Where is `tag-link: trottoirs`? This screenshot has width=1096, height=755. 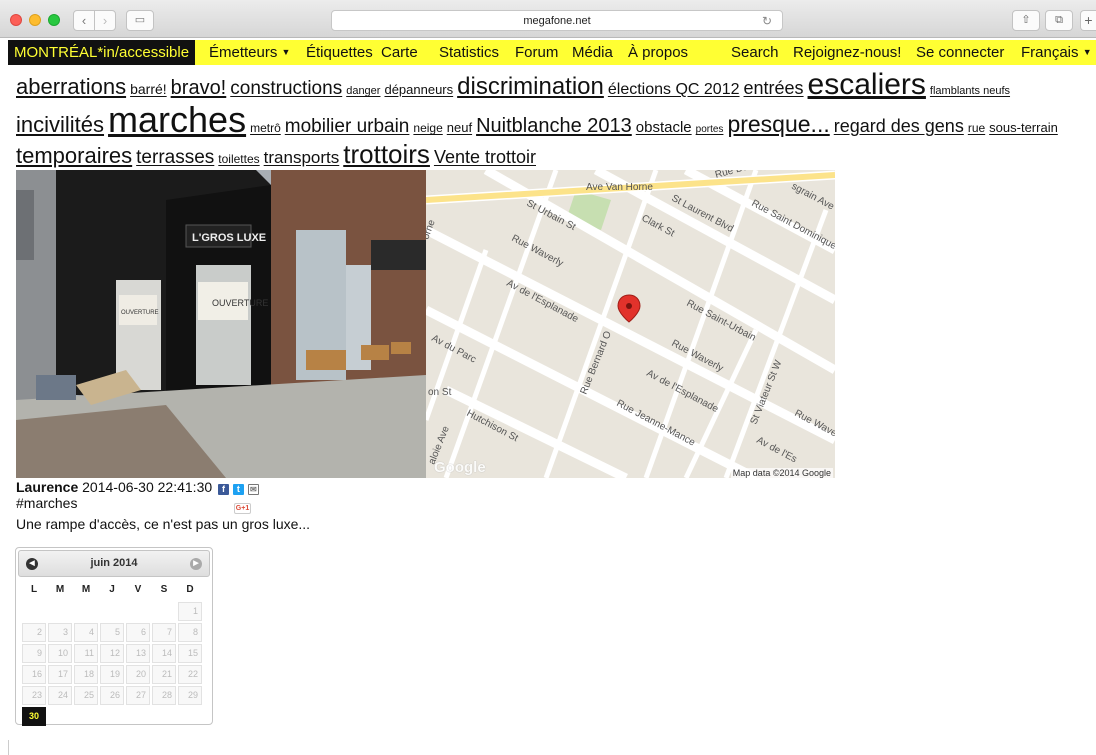
tag-link: trottoirs is located at coordinates (386, 154).